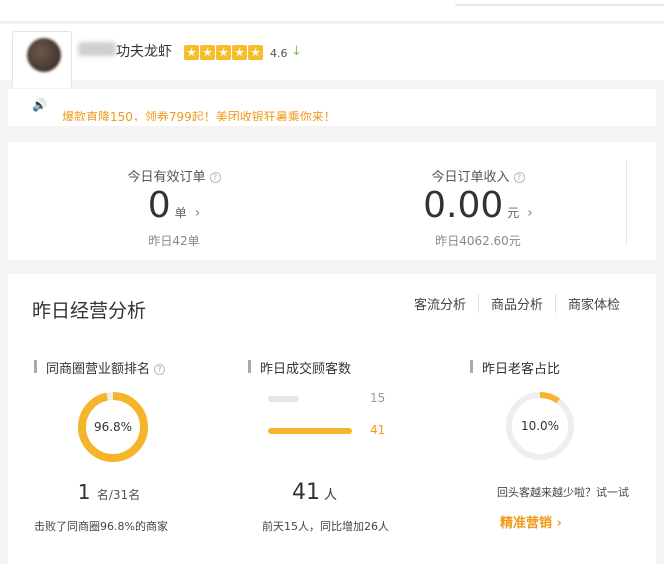 The height and width of the screenshot is (564, 664). Describe the element at coordinates (325, 526) in the screenshot. I see `customers-footnote: 前天15人，同比增加26人` at that location.